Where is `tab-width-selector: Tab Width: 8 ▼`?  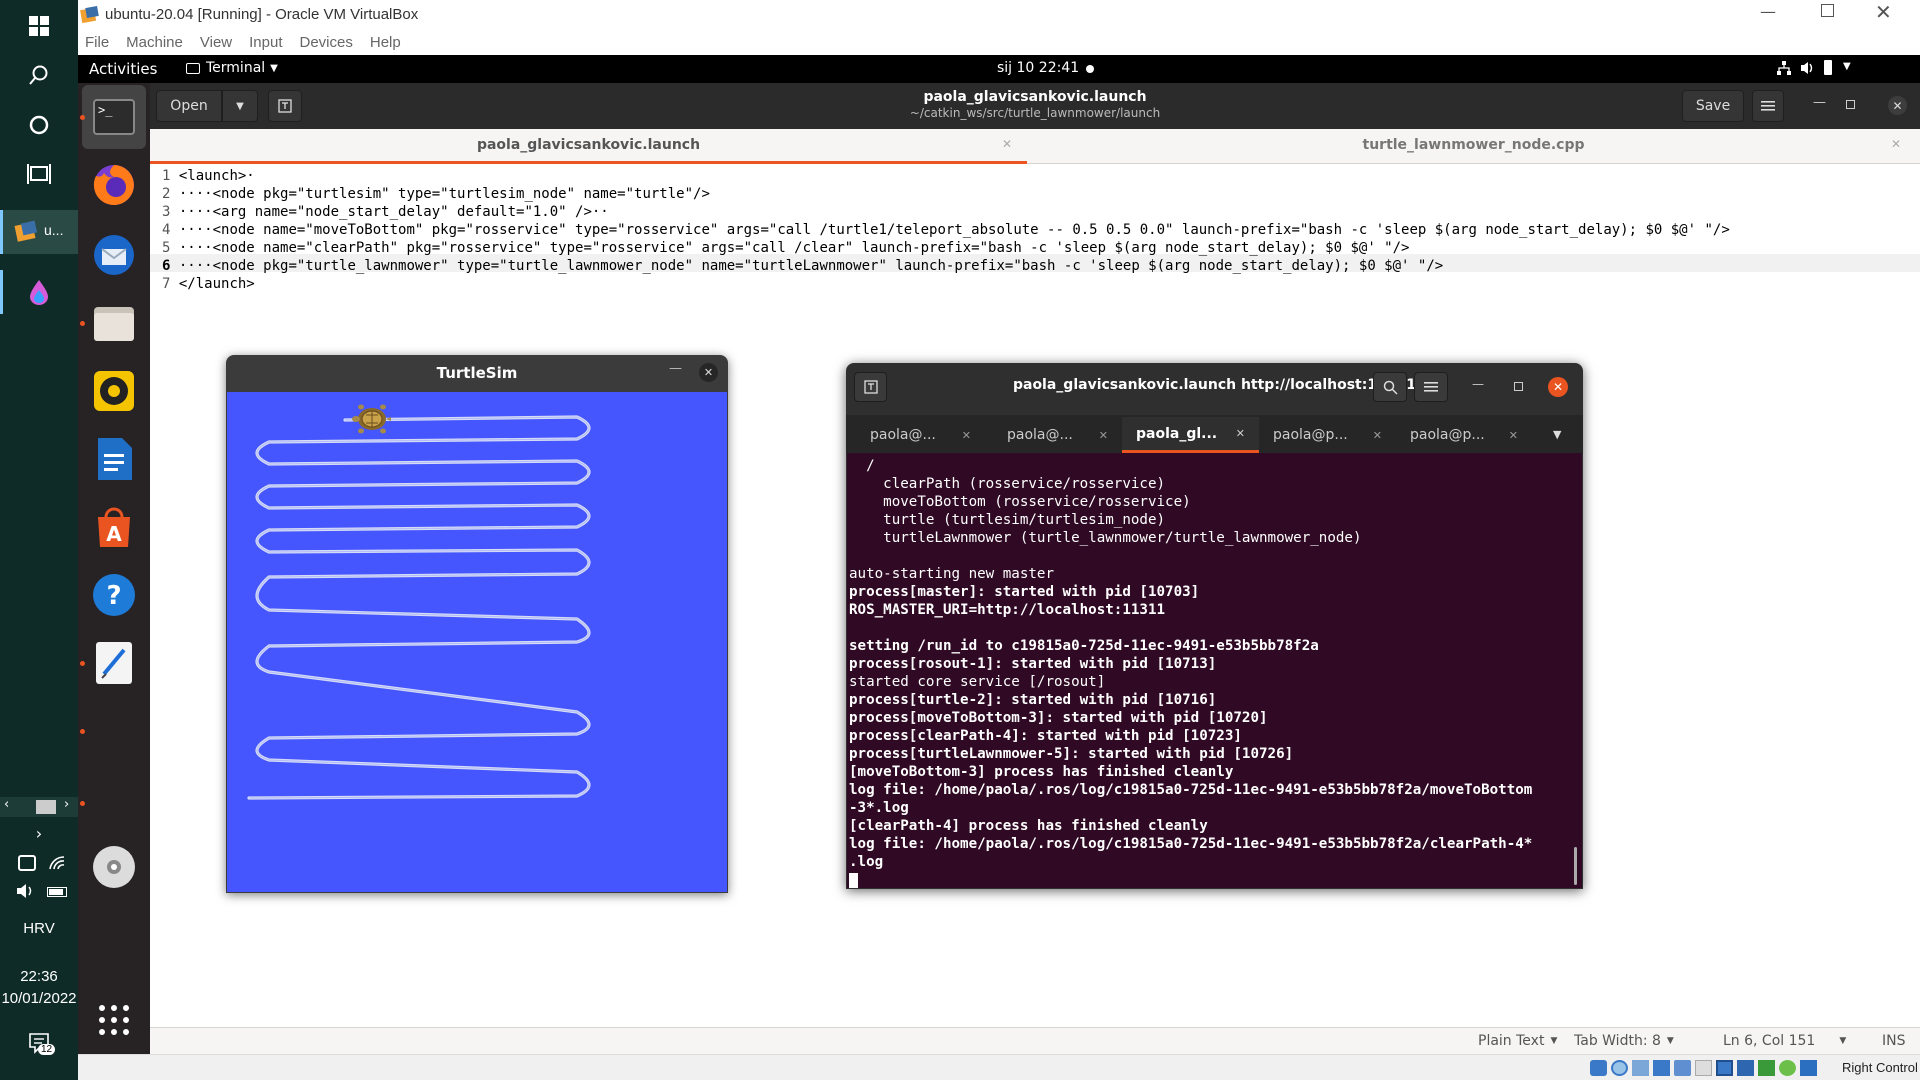
tab-width-selector: Tab Width: 8 ▼ is located at coordinates (1624, 1041).